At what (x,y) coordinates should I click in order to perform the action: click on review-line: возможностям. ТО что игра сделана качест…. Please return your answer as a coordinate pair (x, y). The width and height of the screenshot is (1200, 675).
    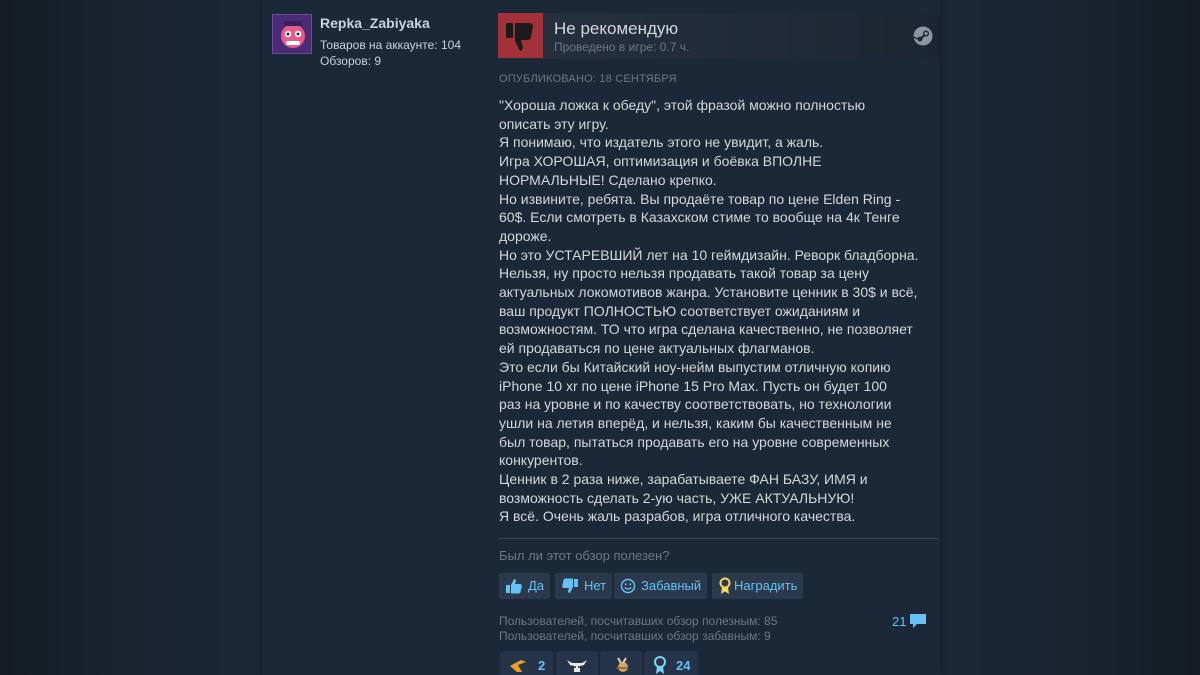
    Looking at the image, I should click on (706, 329).